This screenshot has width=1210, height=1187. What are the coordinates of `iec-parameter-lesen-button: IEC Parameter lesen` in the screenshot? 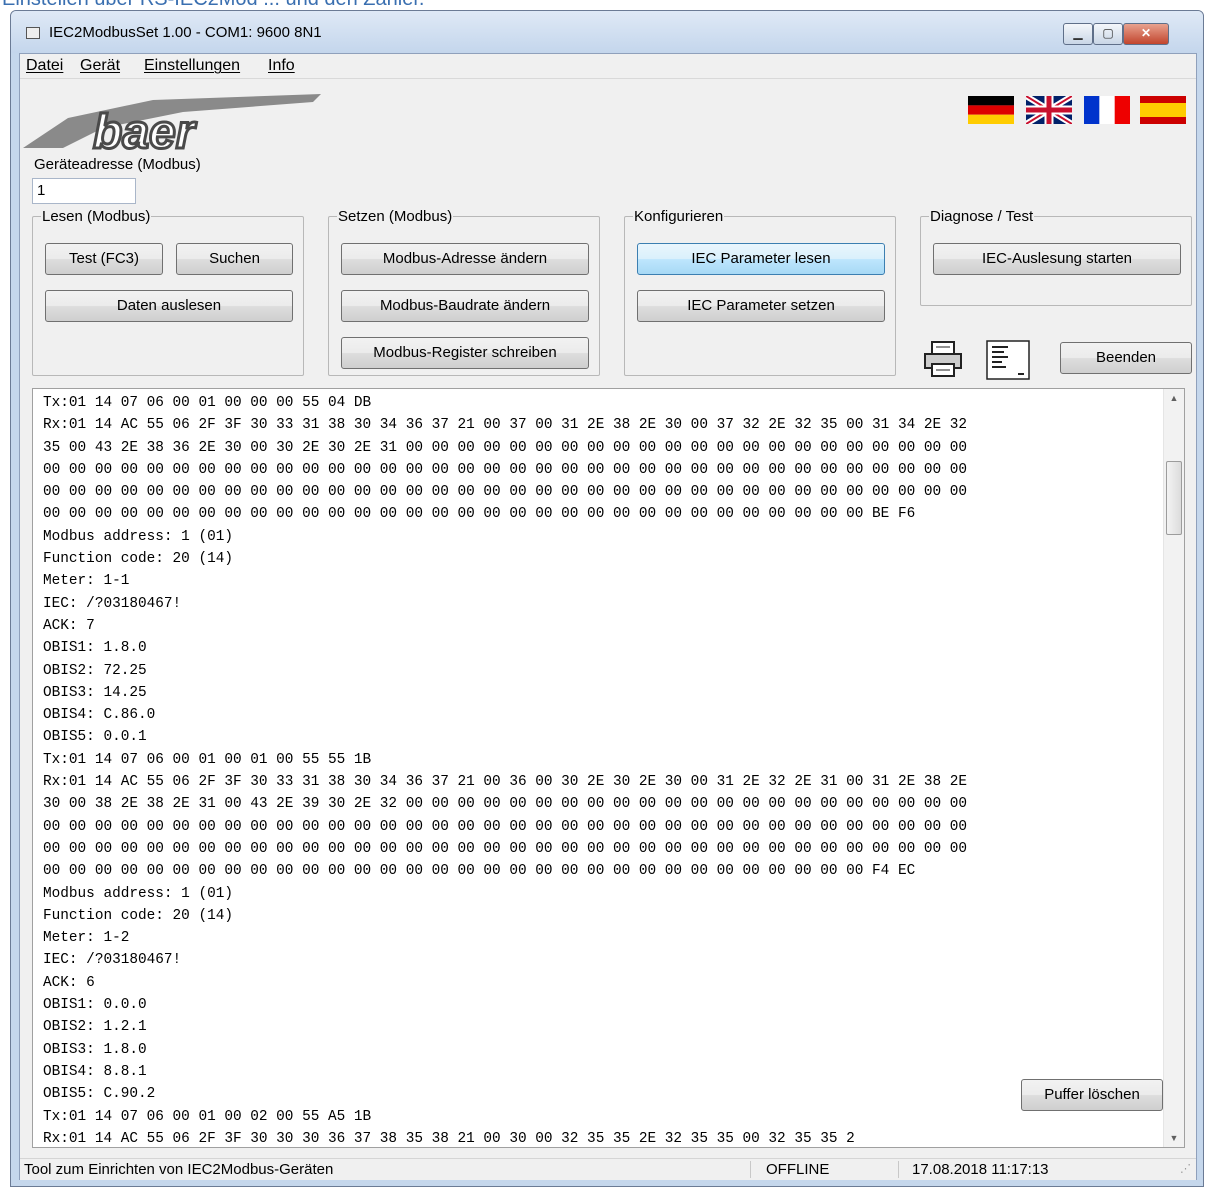 It's located at (761, 259).